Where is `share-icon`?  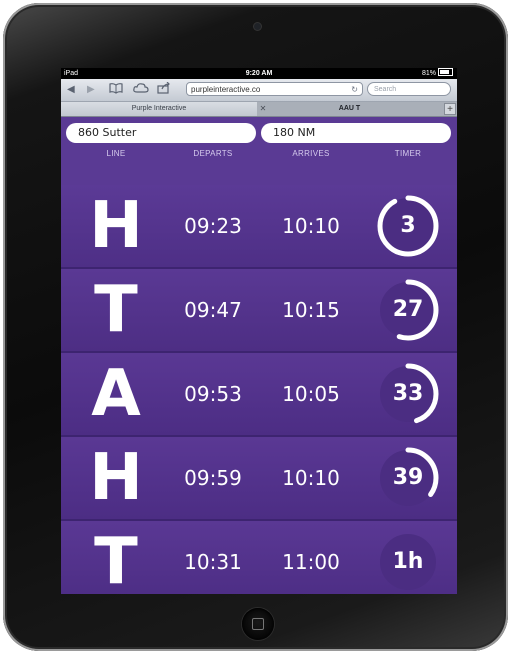
share-icon is located at coordinates (164, 90).